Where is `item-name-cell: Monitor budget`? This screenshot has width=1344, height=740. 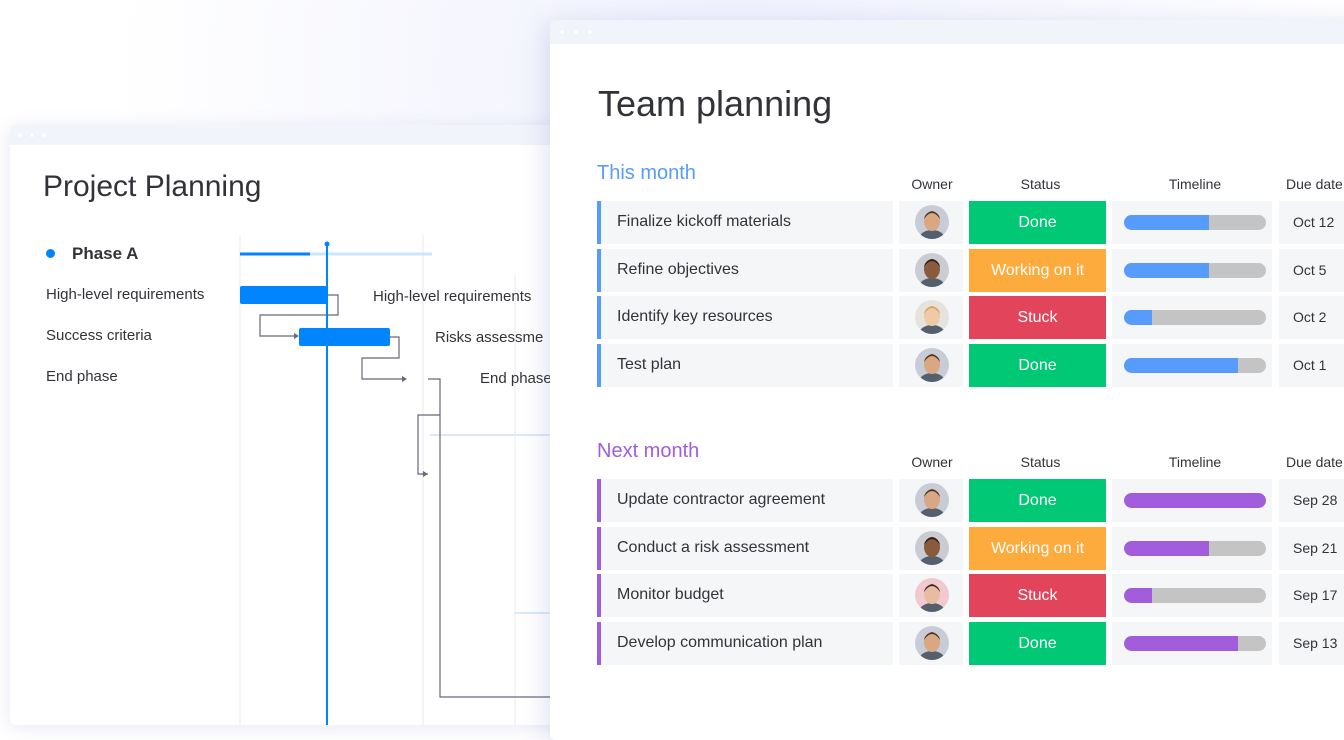
item-name-cell: Monitor budget is located at coordinates (745, 595).